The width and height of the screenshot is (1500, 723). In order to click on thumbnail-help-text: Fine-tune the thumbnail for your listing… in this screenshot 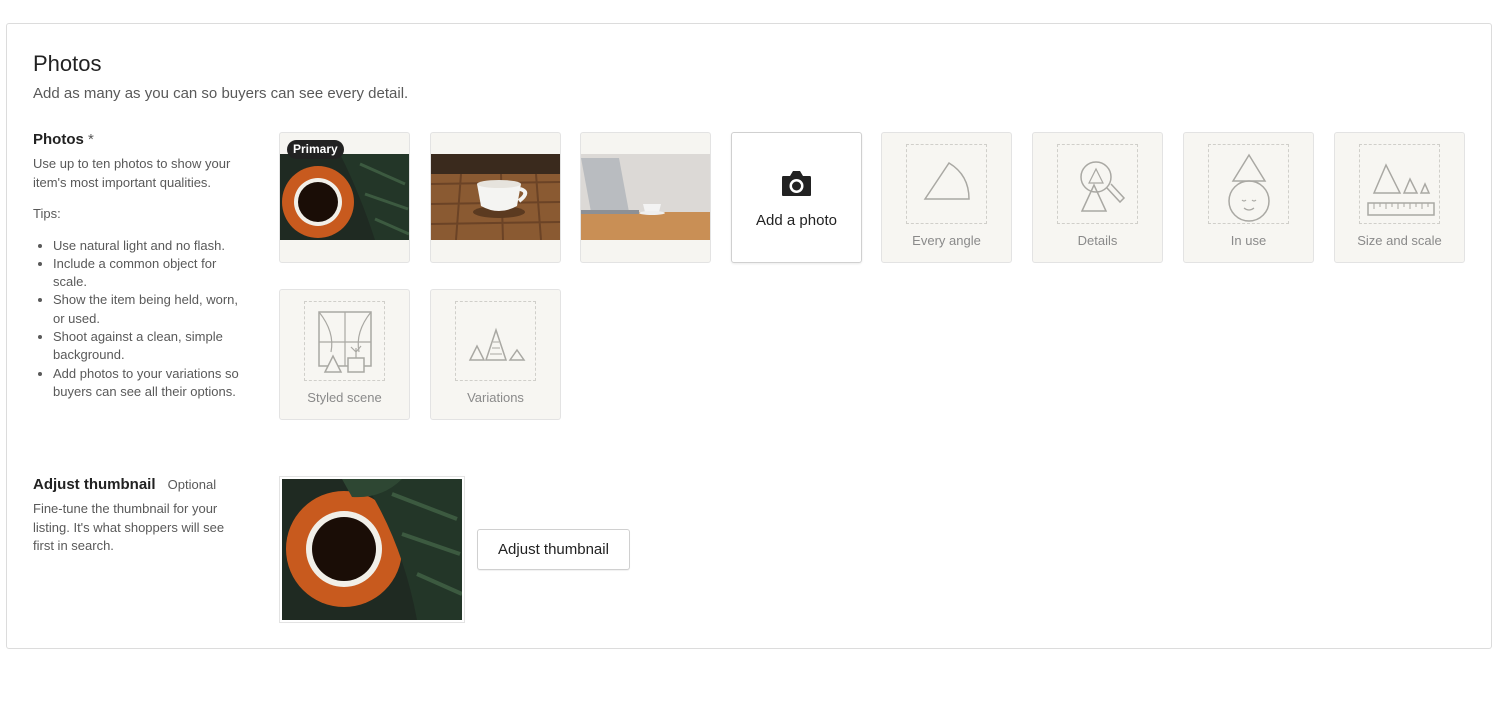, I will do `click(129, 527)`.